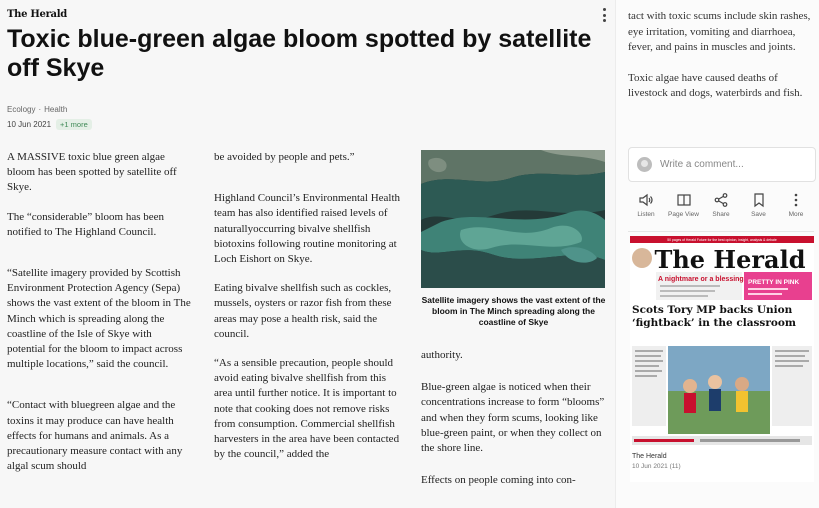 Image resolution: width=819 pixels, height=508 pixels. I want to click on speaker-icon, so click(646, 200).